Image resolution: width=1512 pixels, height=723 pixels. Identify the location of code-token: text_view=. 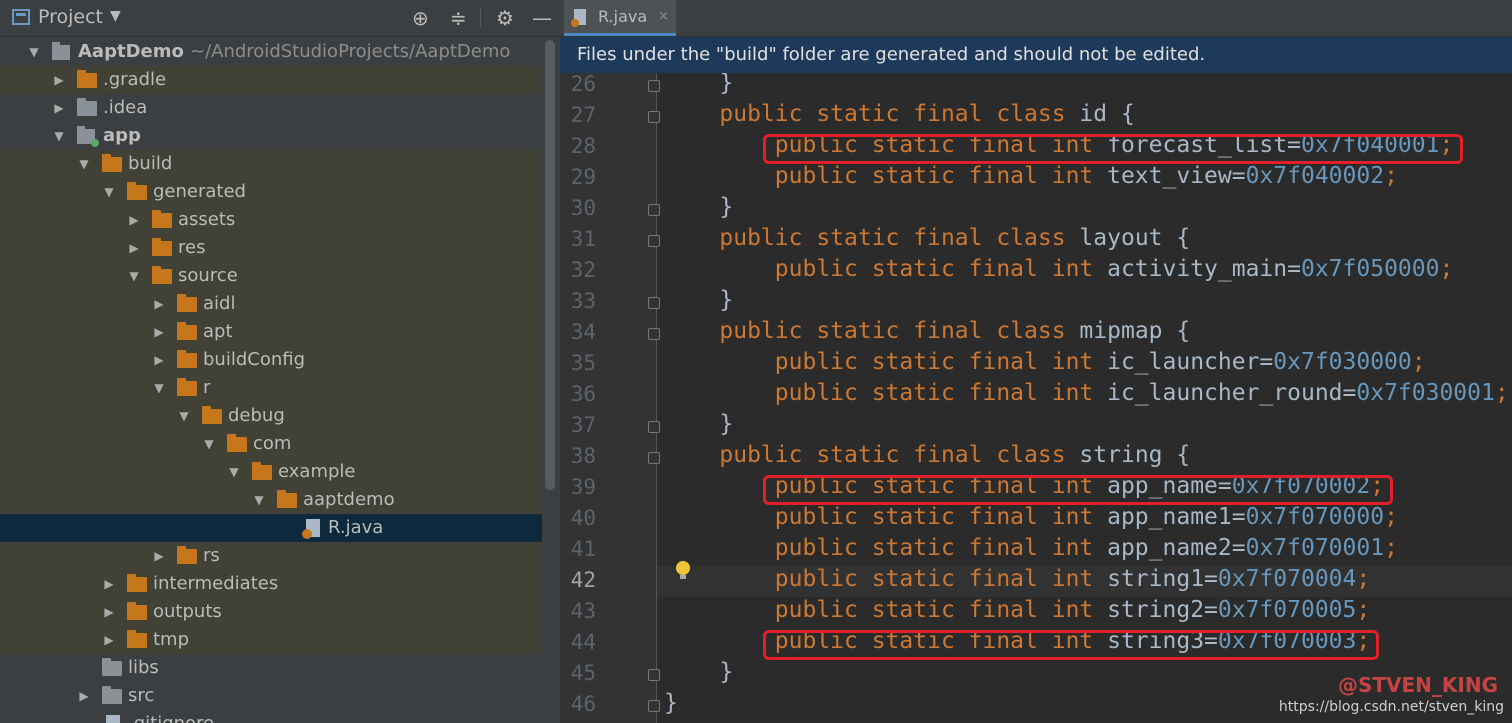
(1169, 176).